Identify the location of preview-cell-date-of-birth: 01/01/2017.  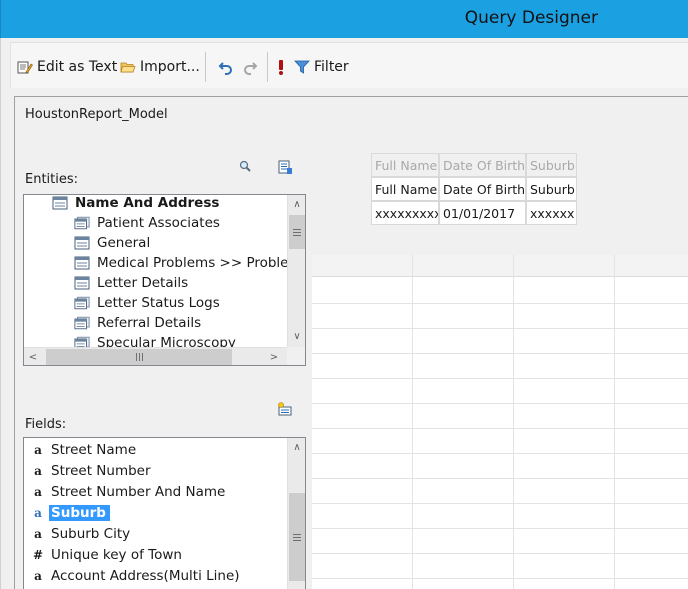
(482, 213).